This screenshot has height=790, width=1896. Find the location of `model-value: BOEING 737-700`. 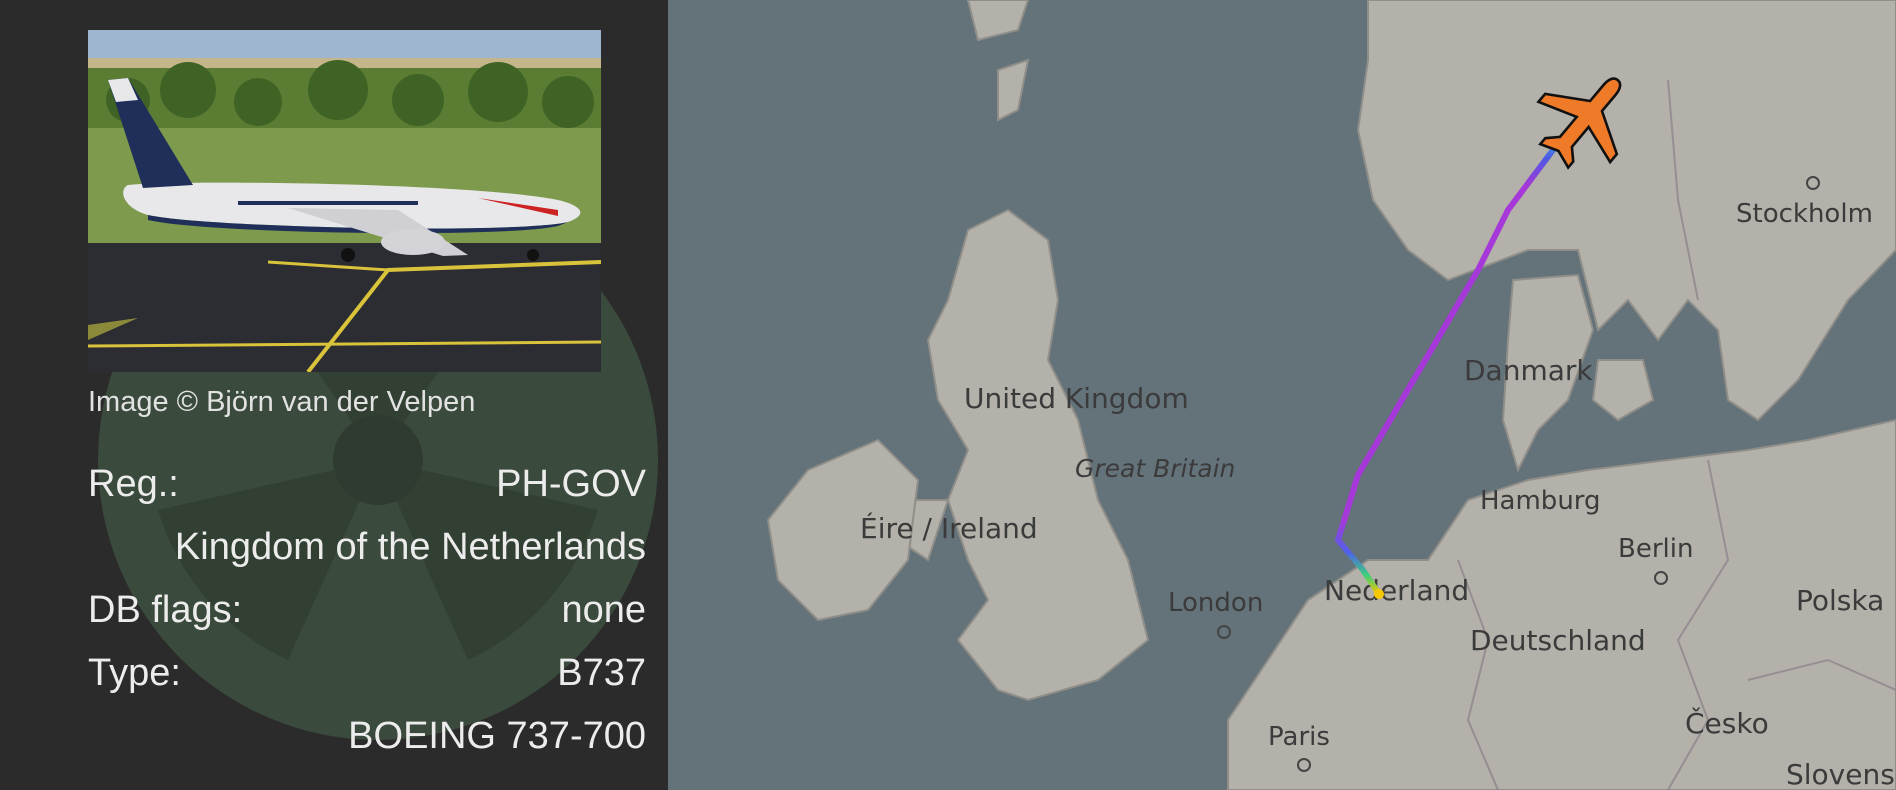

model-value: BOEING 737-700 is located at coordinates (497, 736).